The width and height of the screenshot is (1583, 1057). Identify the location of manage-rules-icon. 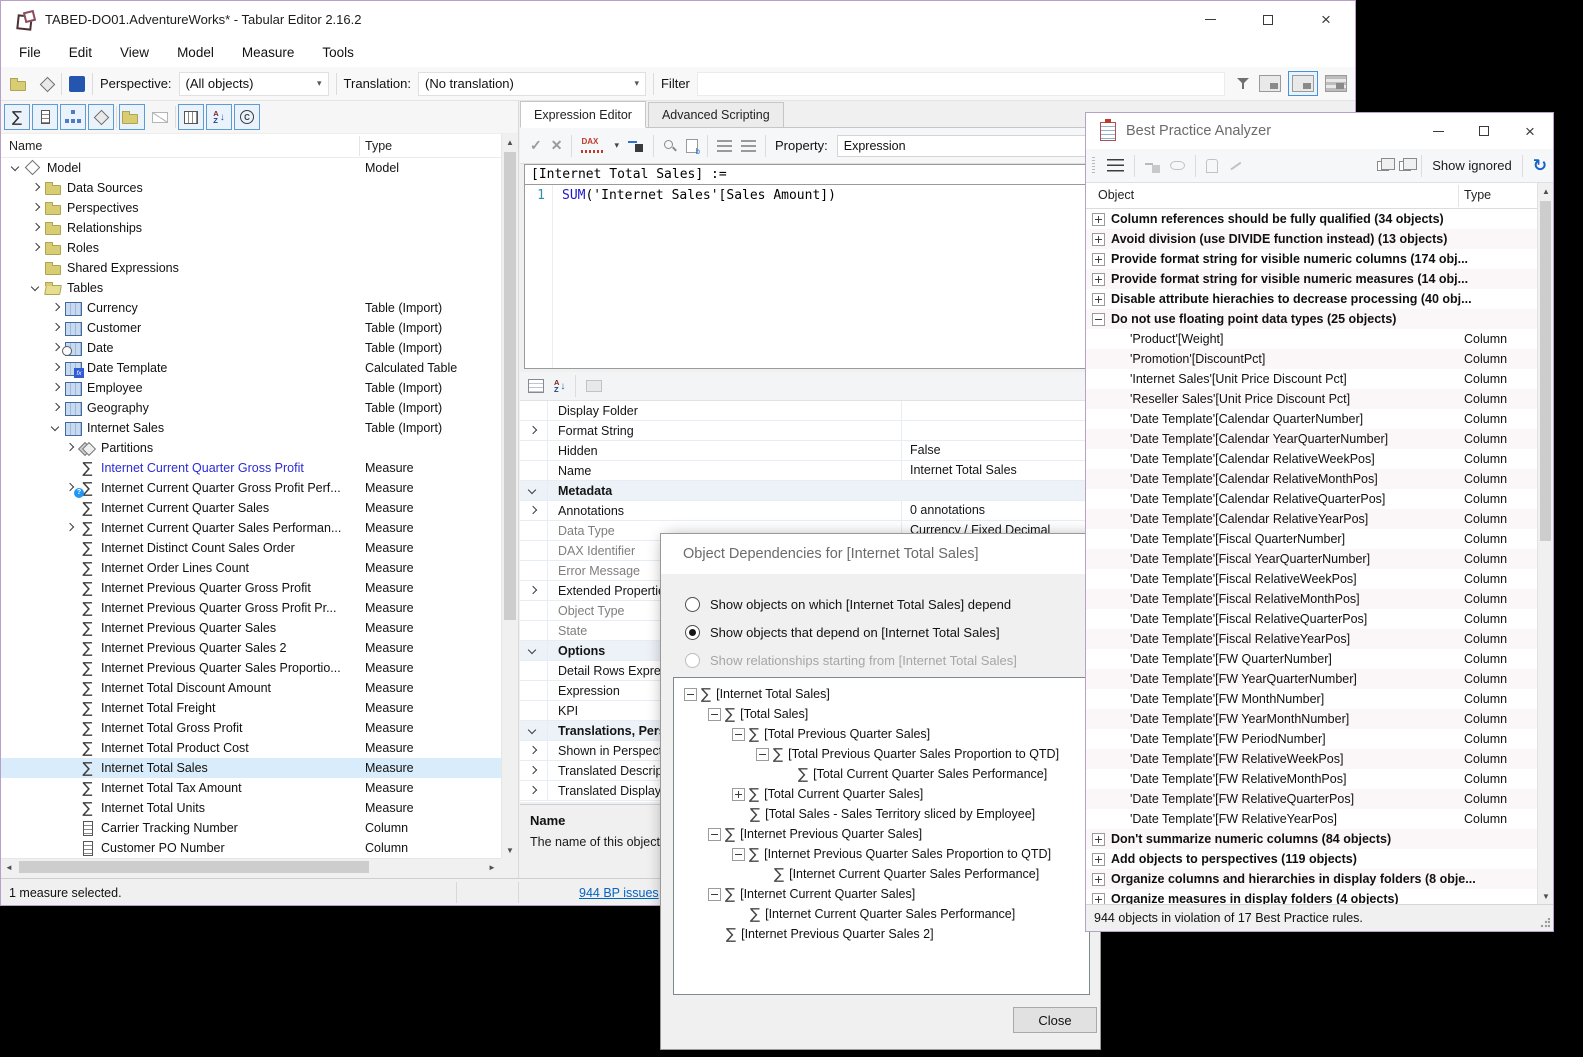
(1115, 165).